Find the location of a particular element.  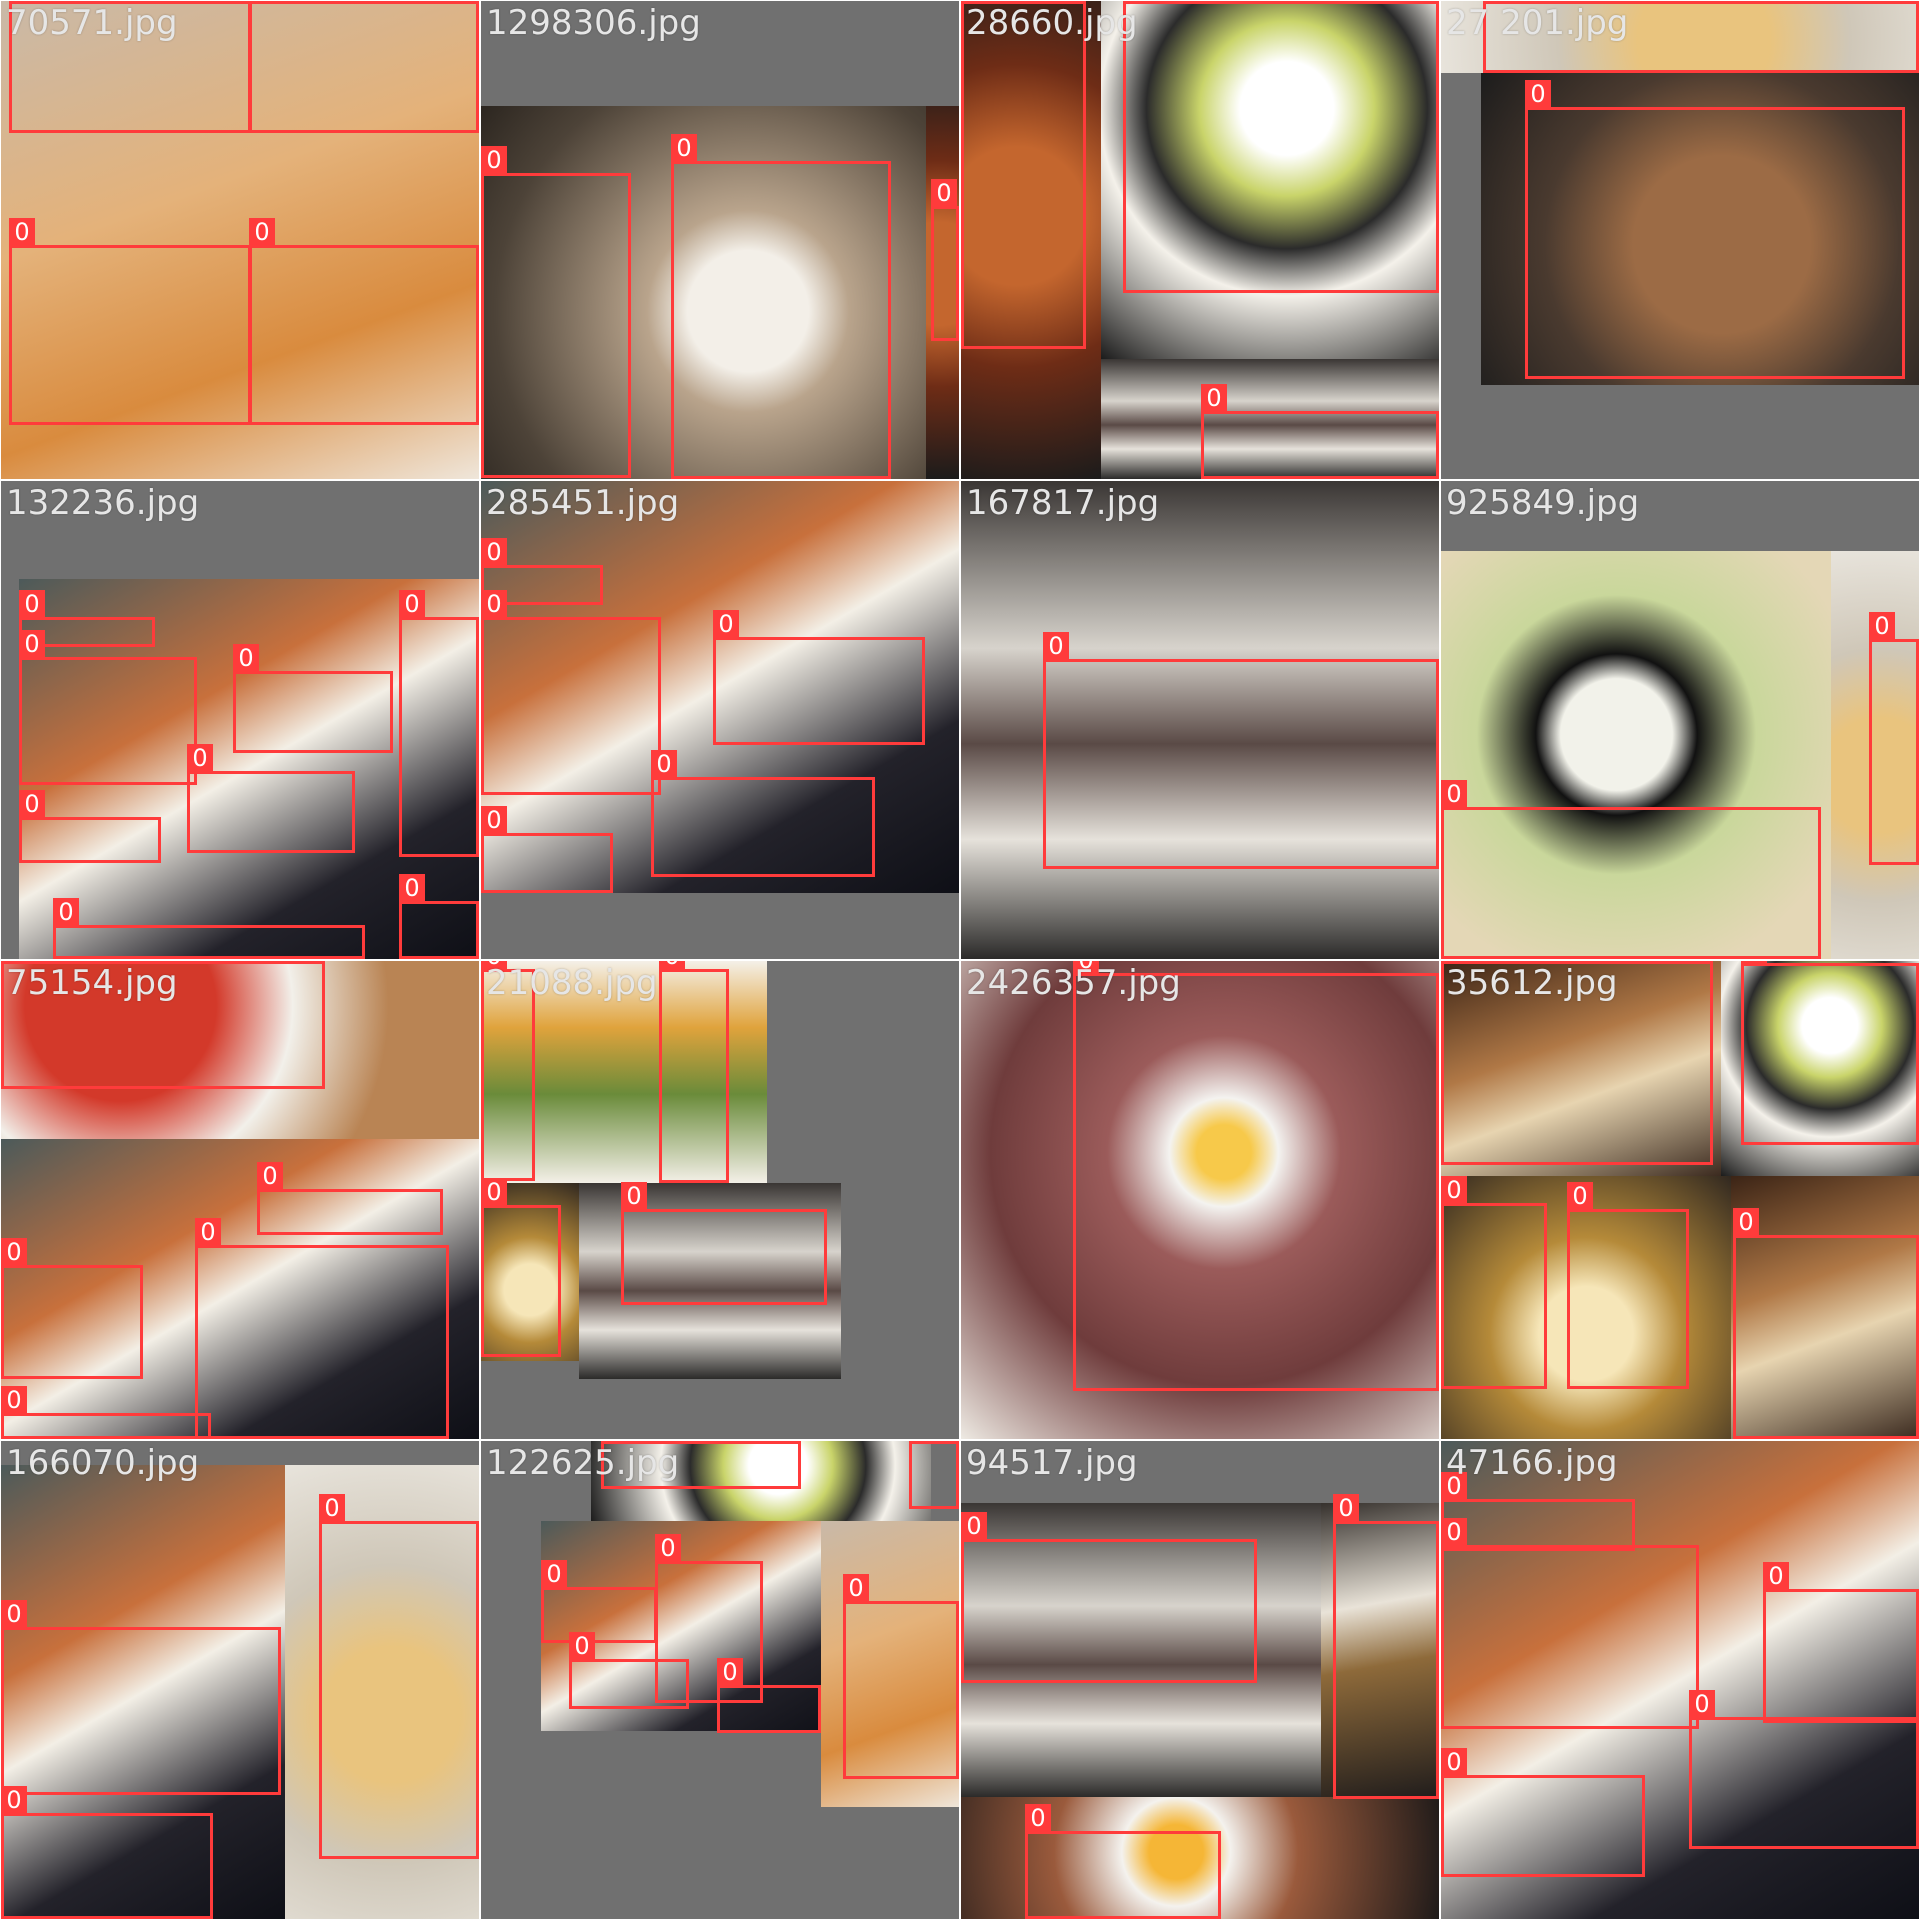

mosaic-tile: 35612.jpg 0 0 0 0 0 is located at coordinates (1680, 1200).